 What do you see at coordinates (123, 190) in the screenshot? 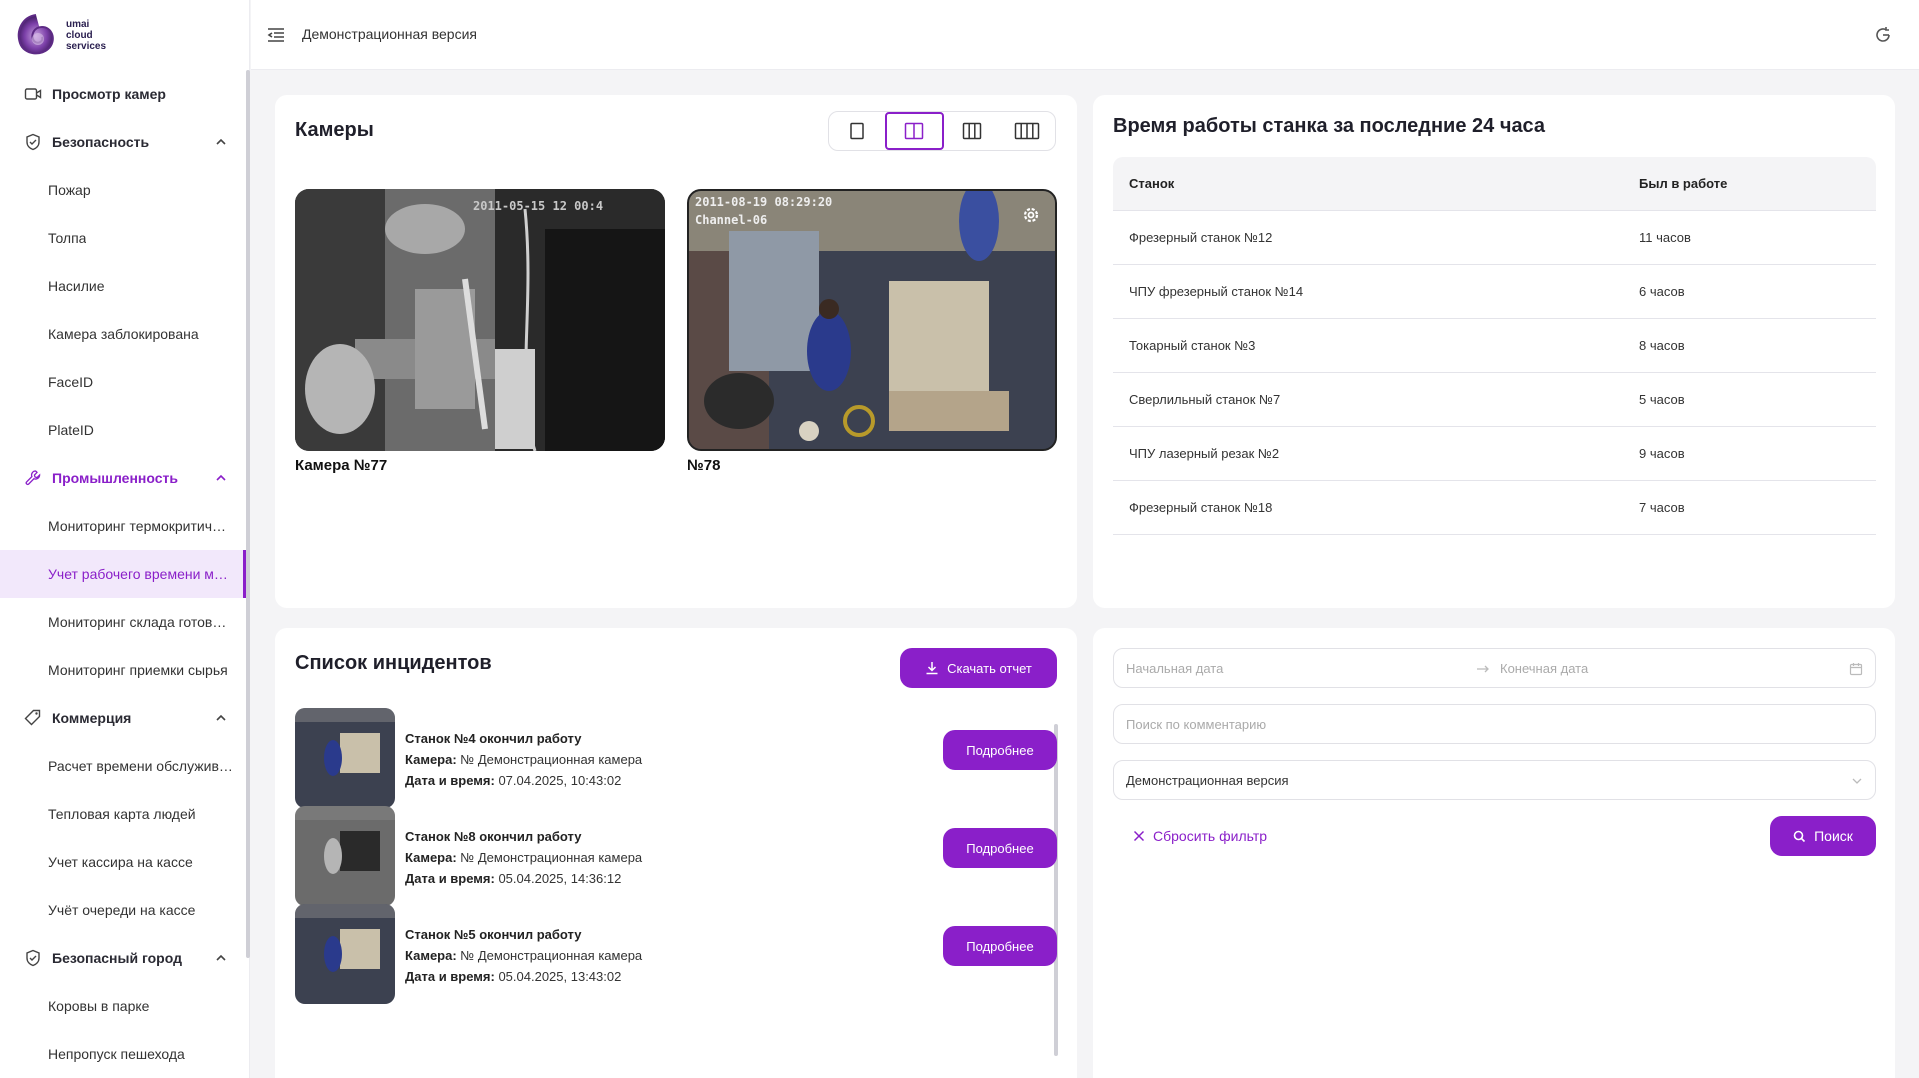
I see `sidebar-item-2: Пожар` at bounding box center [123, 190].